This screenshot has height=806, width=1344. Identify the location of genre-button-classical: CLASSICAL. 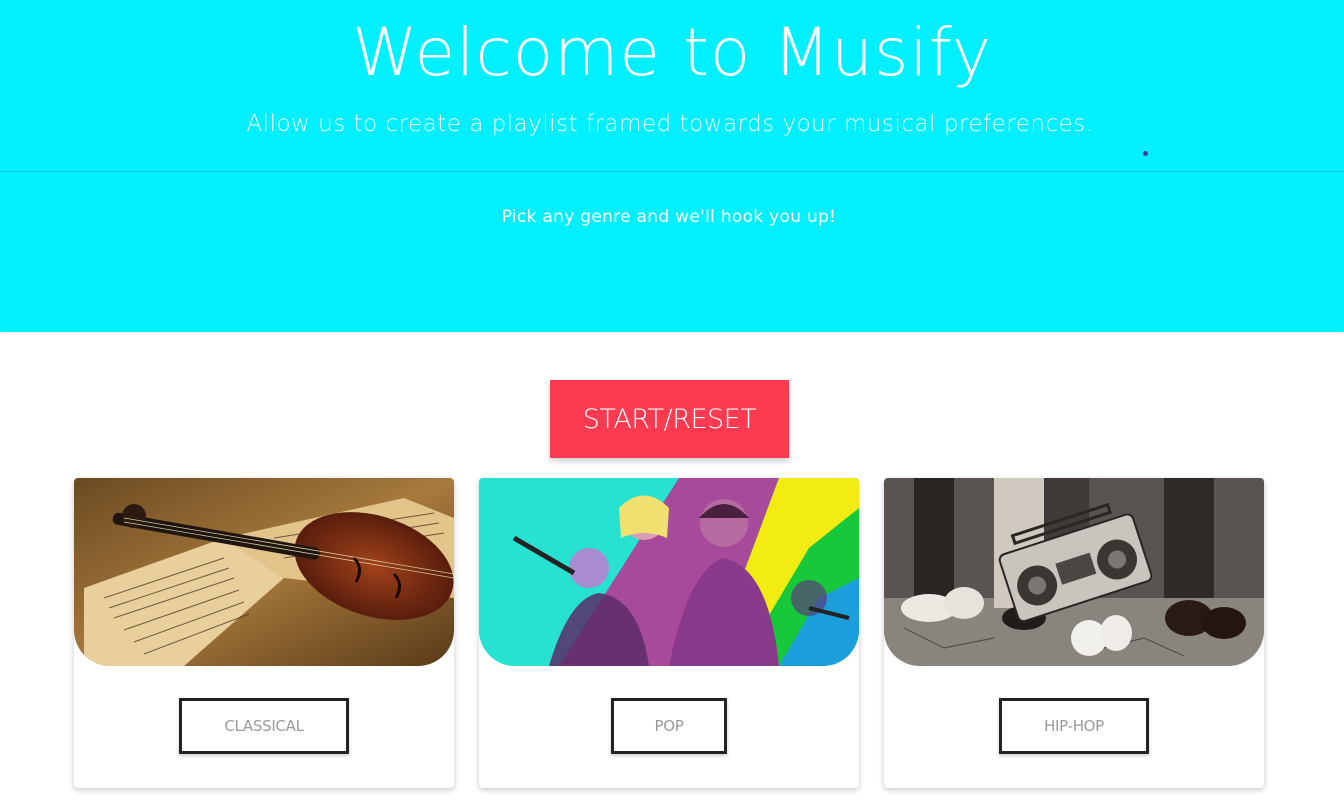
(264, 726).